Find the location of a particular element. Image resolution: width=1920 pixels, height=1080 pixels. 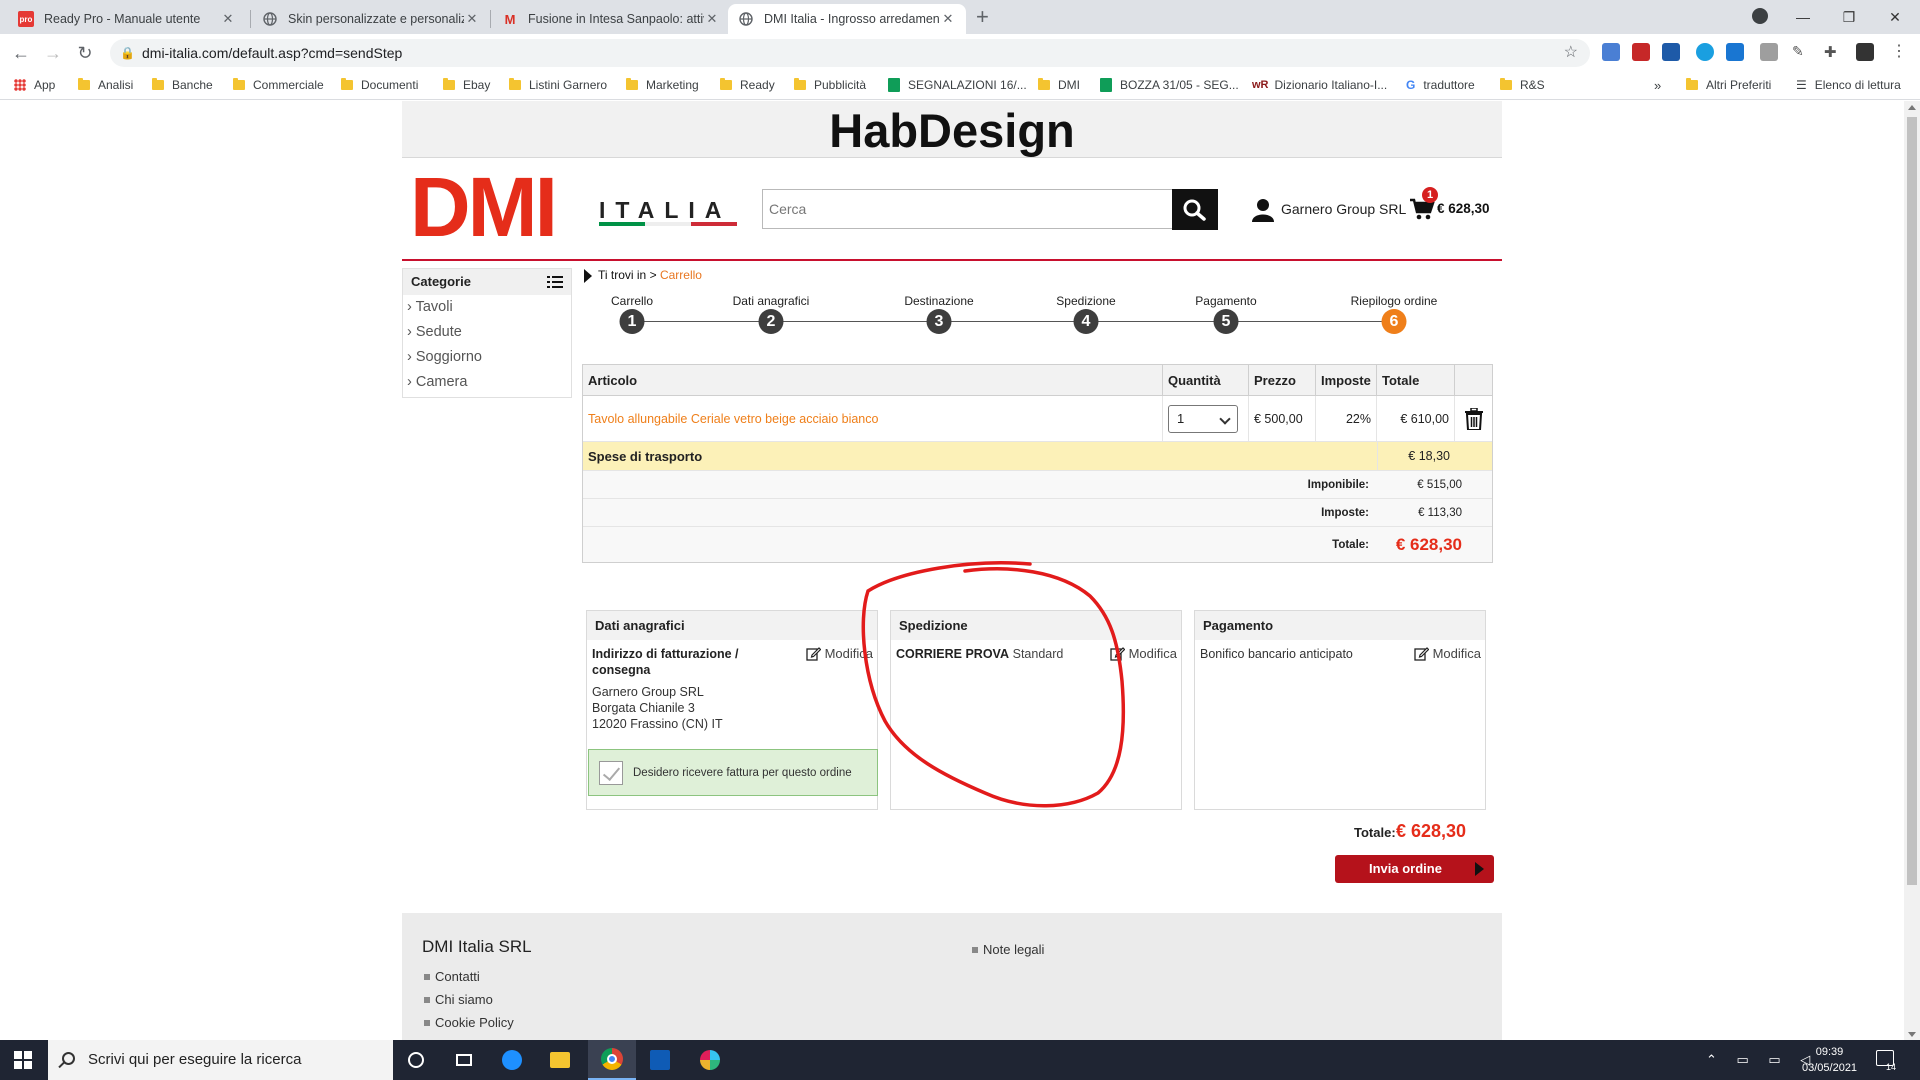

new-tab-button: + is located at coordinates (982, 17).